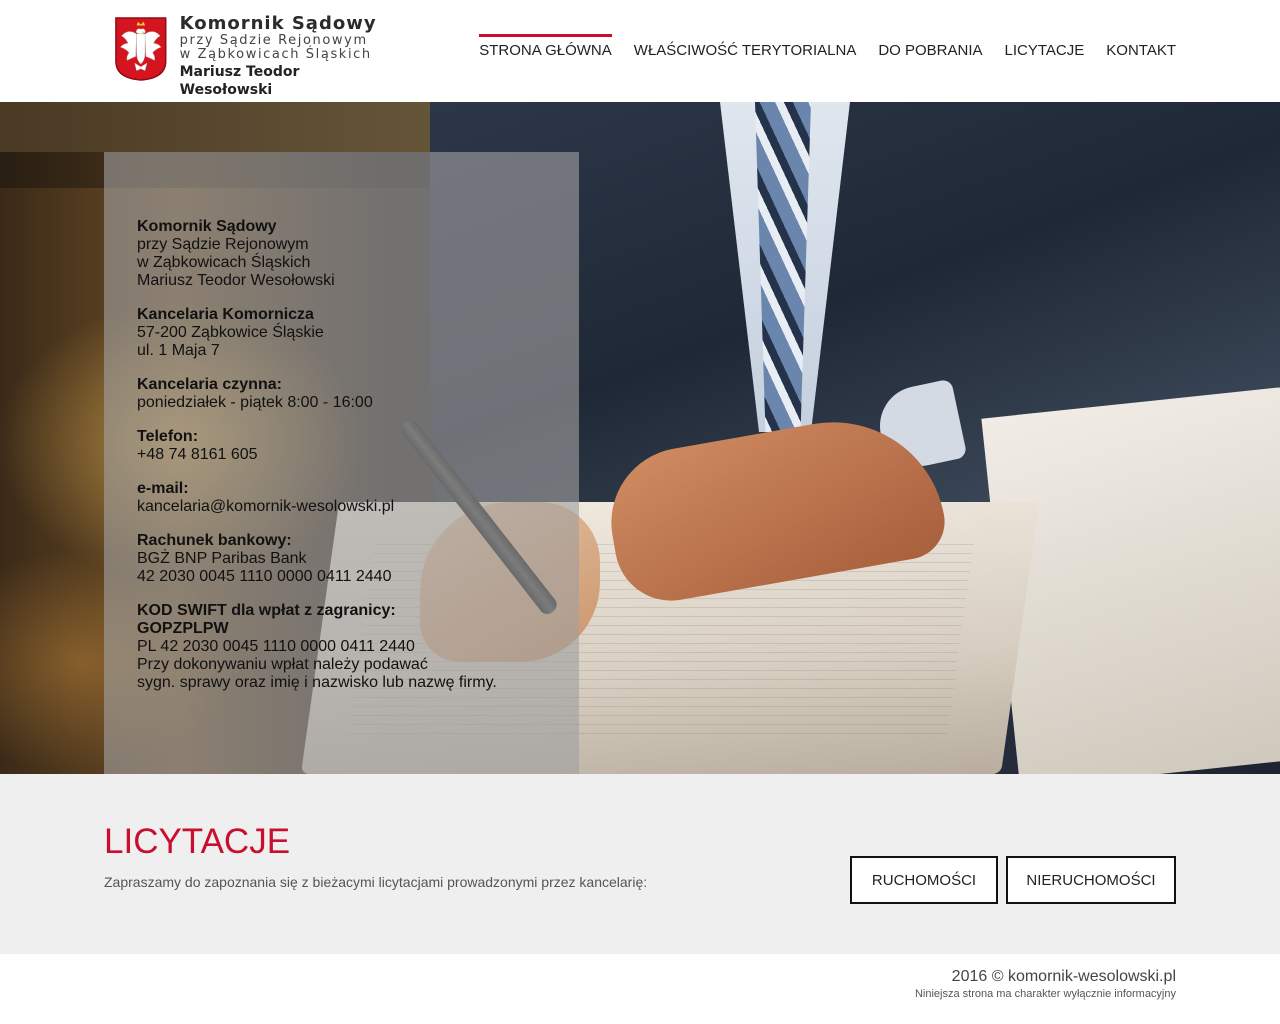 This screenshot has height=1024, width=1280. I want to click on address-line: ul. 1 Maja 7, so click(178, 350).